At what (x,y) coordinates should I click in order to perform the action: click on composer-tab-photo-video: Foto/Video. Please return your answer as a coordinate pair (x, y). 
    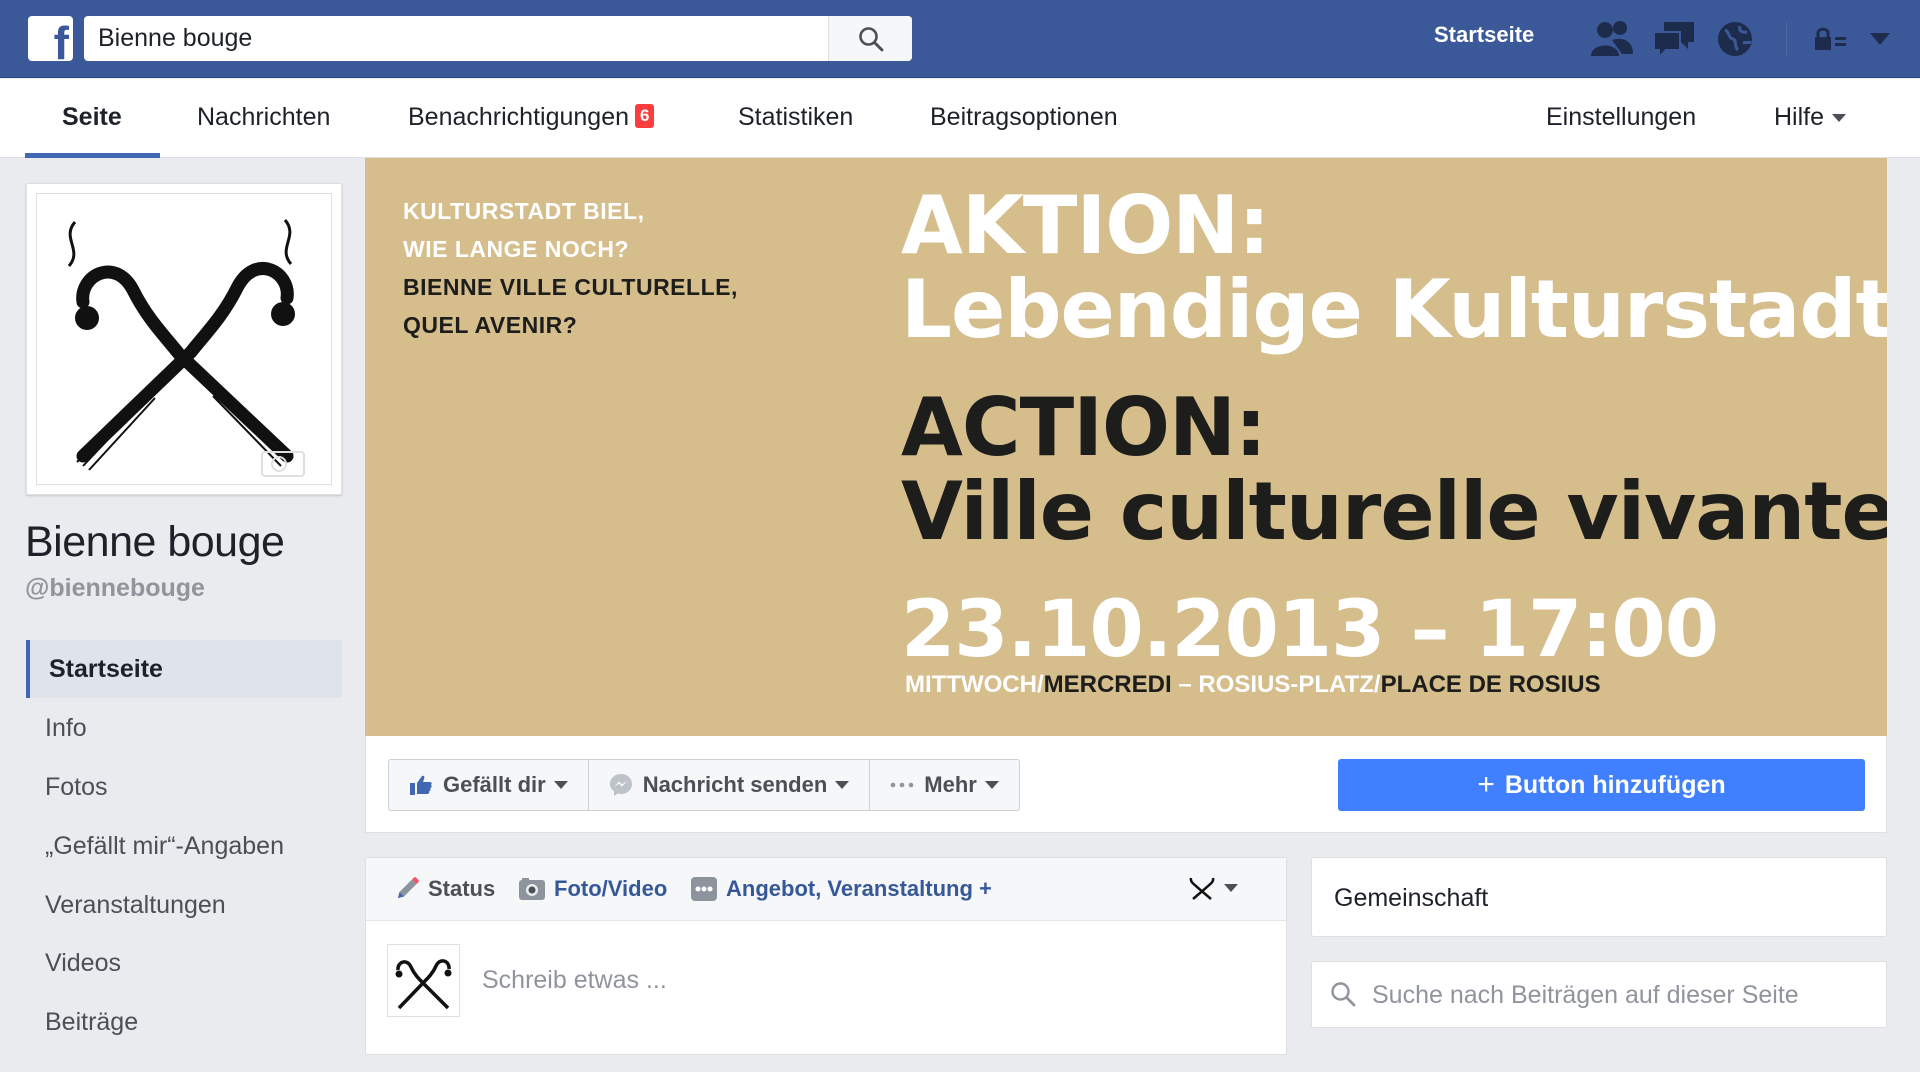
    Looking at the image, I should click on (592, 889).